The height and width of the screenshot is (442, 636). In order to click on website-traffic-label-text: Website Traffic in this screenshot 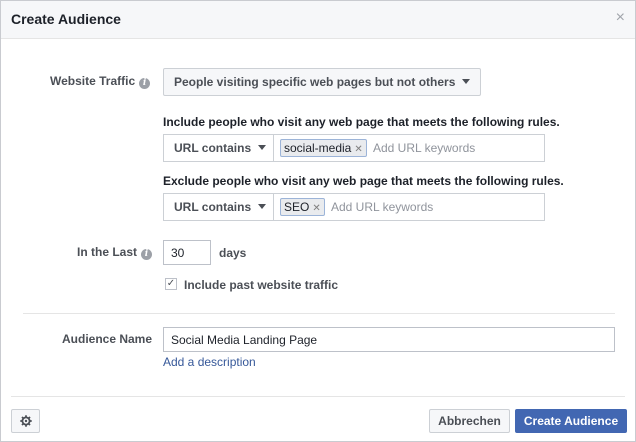, I will do `click(93, 81)`.